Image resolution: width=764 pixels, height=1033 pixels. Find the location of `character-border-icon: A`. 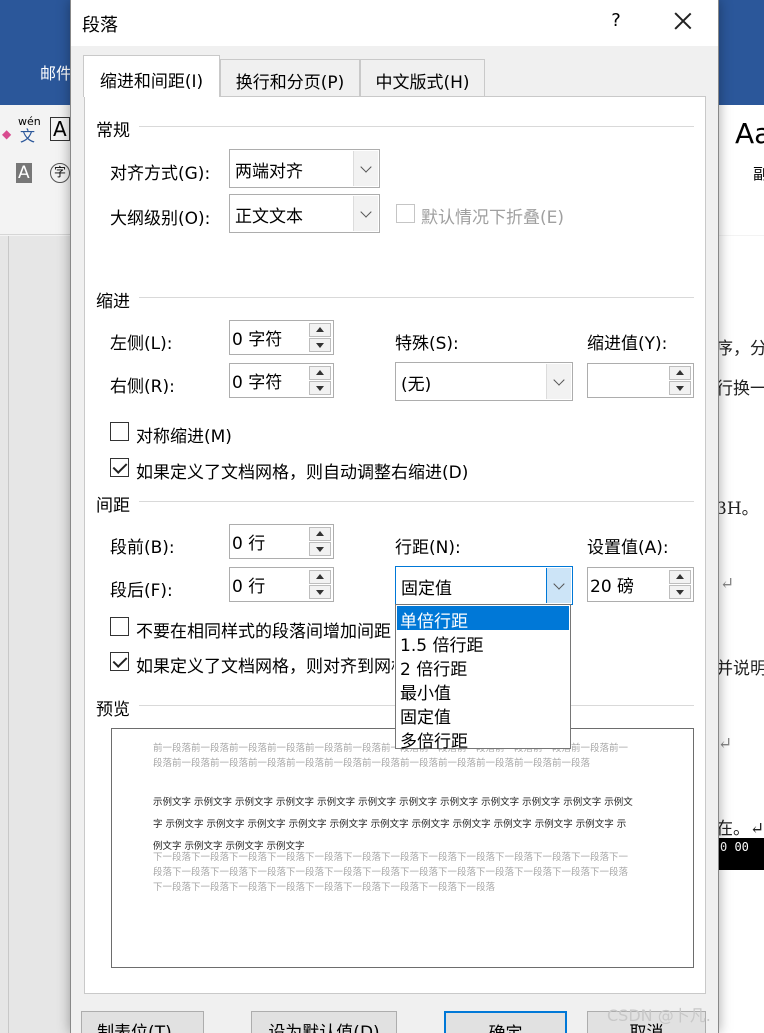

character-border-icon: A is located at coordinates (60, 129).